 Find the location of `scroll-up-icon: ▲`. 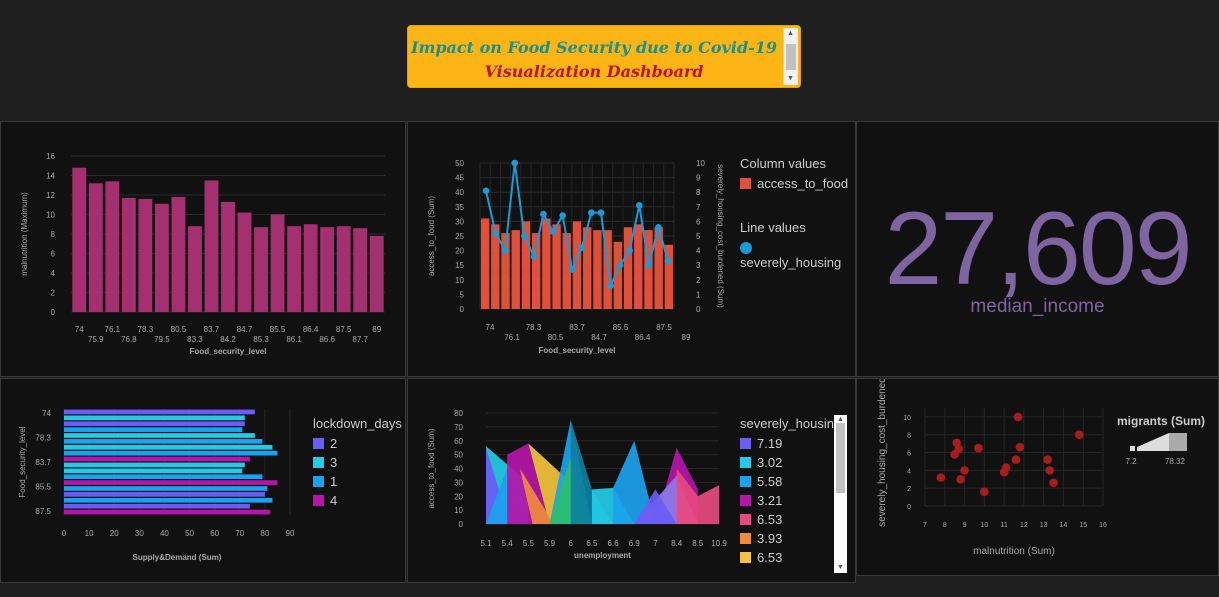

scroll-up-icon: ▲ is located at coordinates (790, 34).